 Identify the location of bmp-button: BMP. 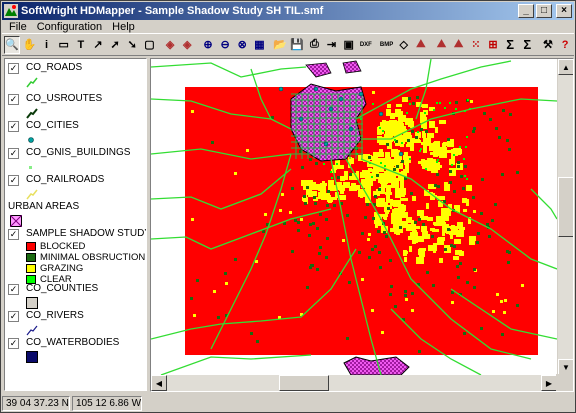
(386, 45).